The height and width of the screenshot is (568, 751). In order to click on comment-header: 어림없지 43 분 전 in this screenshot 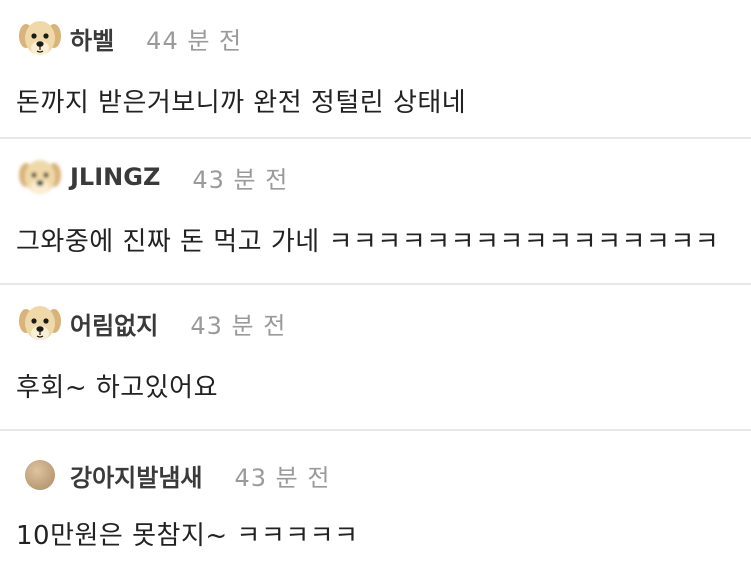, I will do `click(151, 323)`.